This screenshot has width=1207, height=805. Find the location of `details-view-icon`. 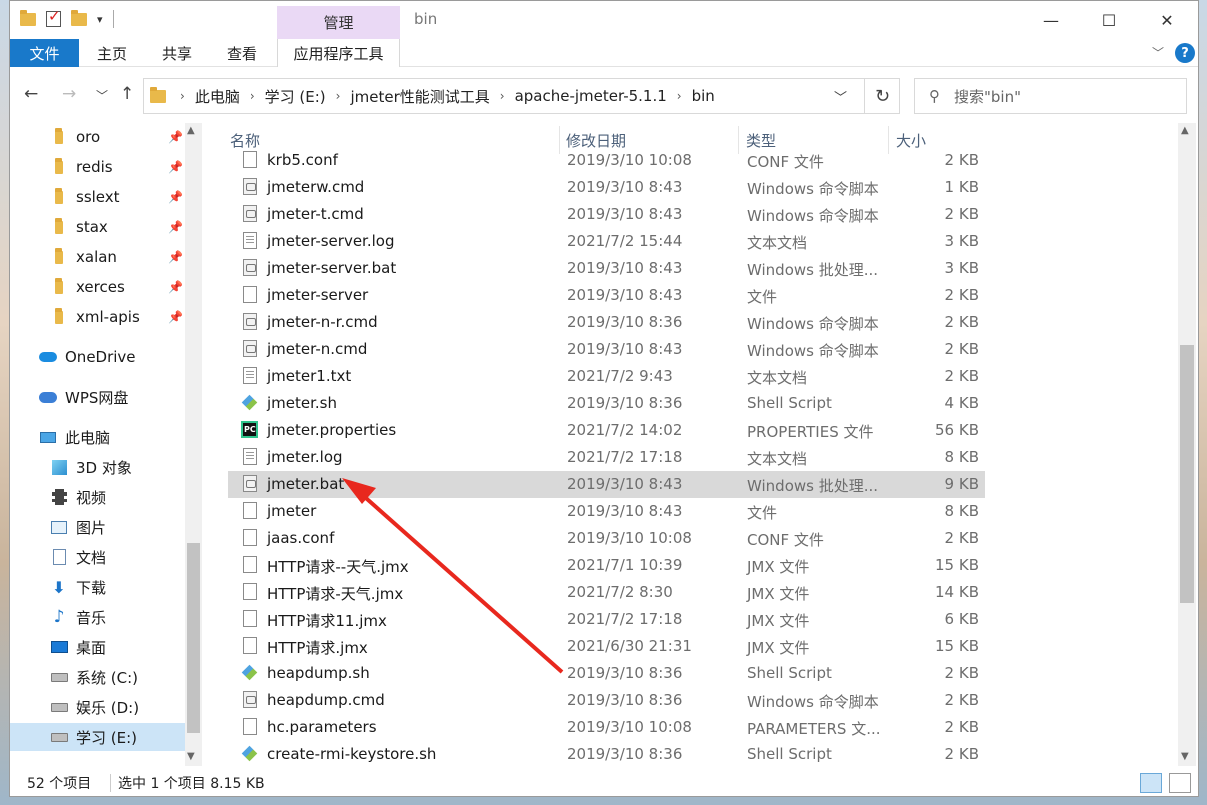

details-view-icon is located at coordinates (1151, 783).